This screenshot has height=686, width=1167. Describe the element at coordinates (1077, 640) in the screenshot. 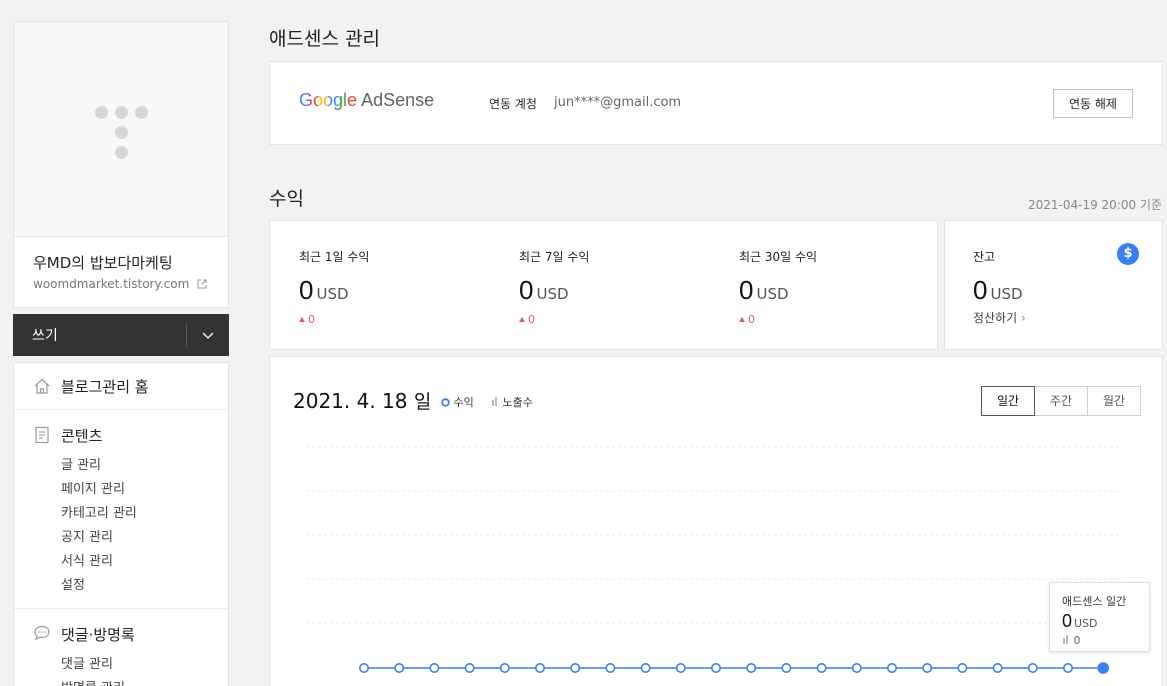

I see `tooltip-impressions-value: 0` at that location.